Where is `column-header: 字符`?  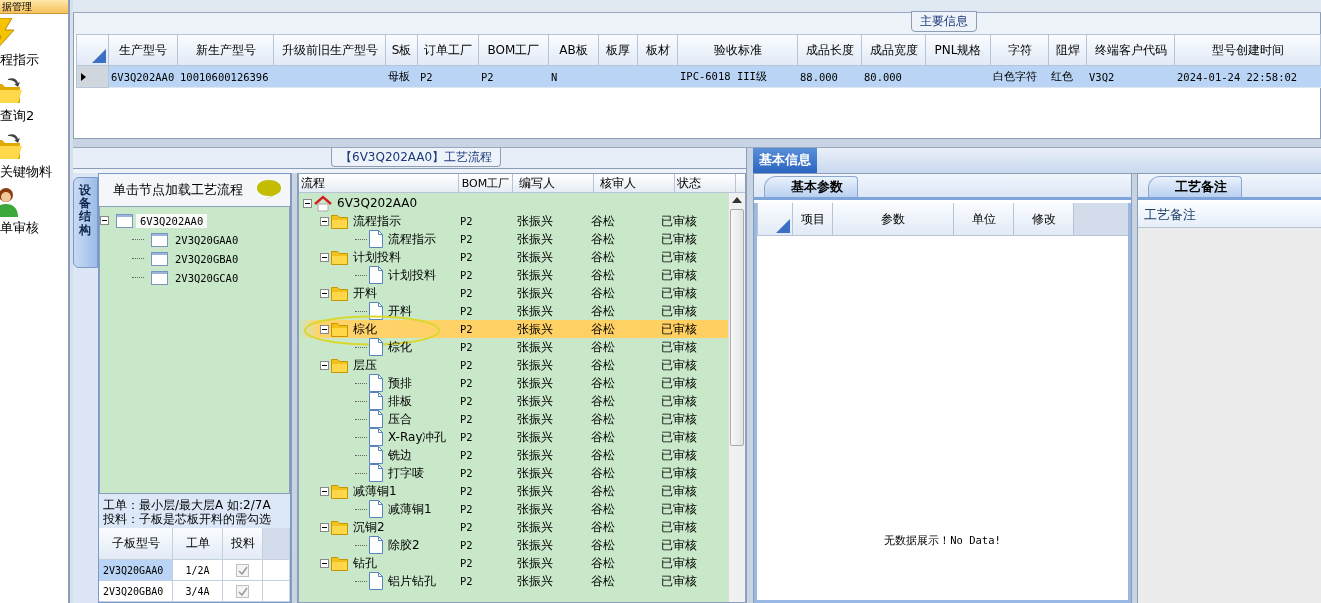 column-header: 字符 is located at coordinates (1020, 50).